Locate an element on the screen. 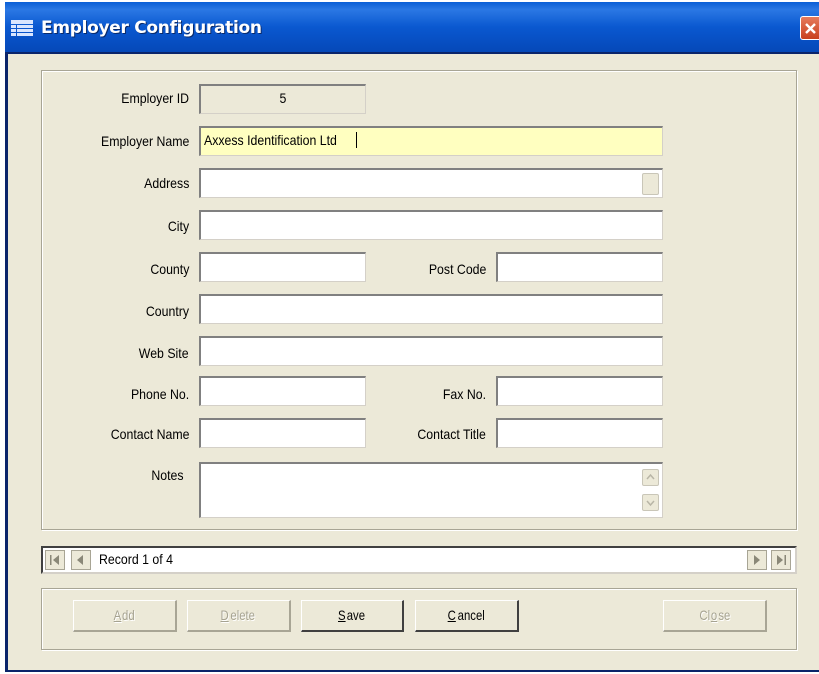 This screenshot has height=674, width=819. fax-input is located at coordinates (579, 391).